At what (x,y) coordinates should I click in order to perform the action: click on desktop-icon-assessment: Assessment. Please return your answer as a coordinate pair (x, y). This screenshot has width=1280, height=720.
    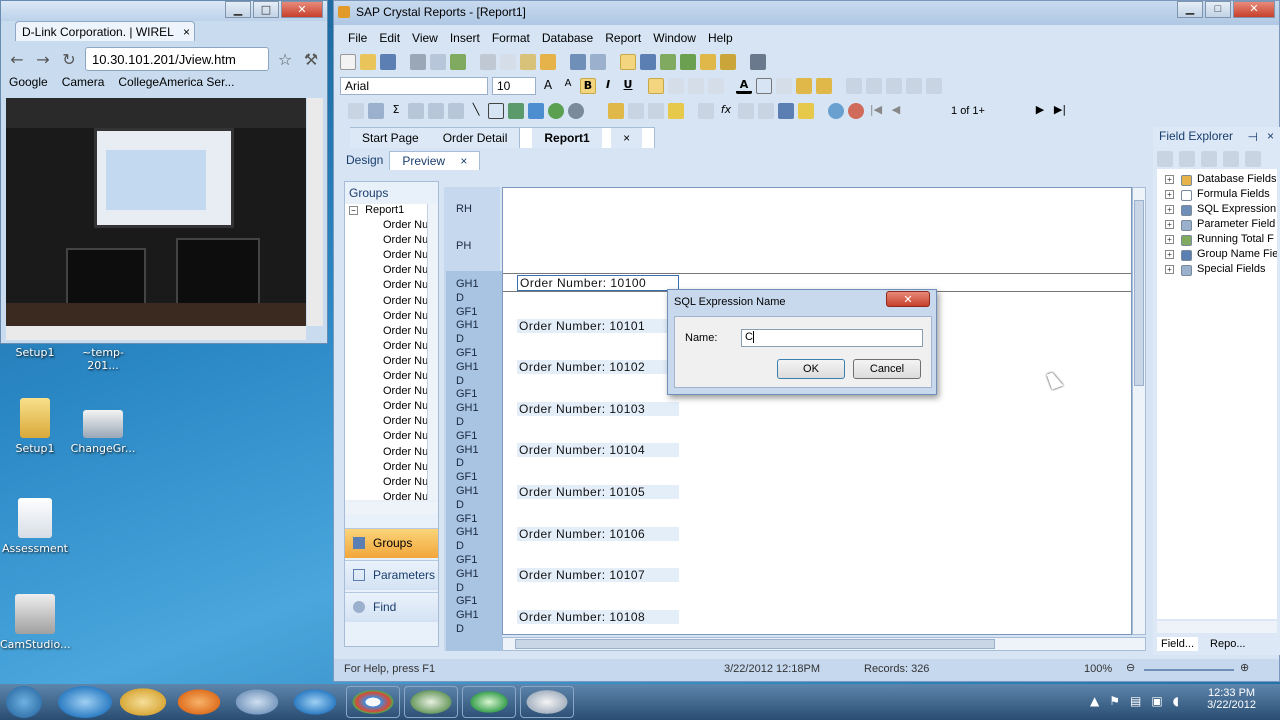
    Looking at the image, I should click on (35, 526).